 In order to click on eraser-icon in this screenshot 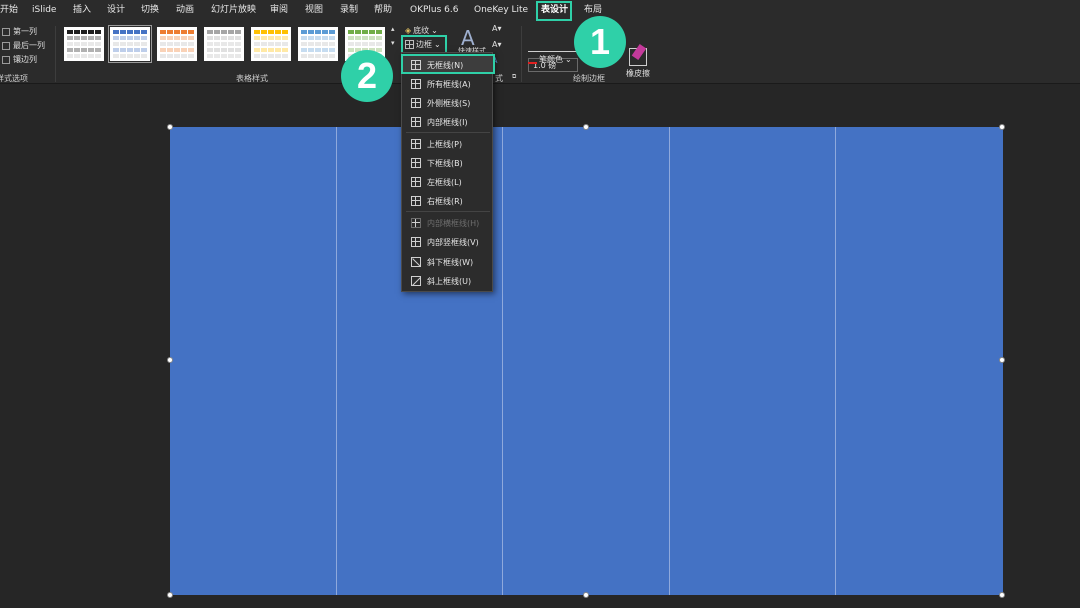, I will do `click(638, 57)`.